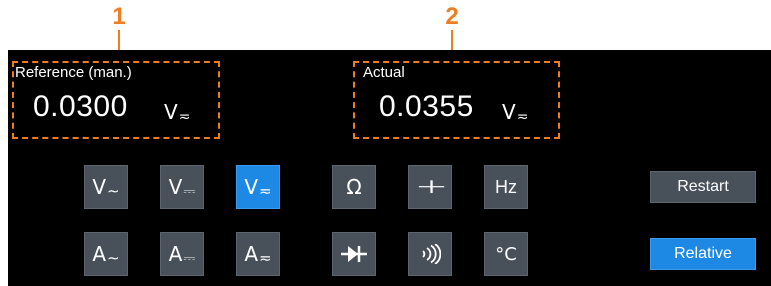  I want to click on callout-number-2: 2, so click(452, 16).